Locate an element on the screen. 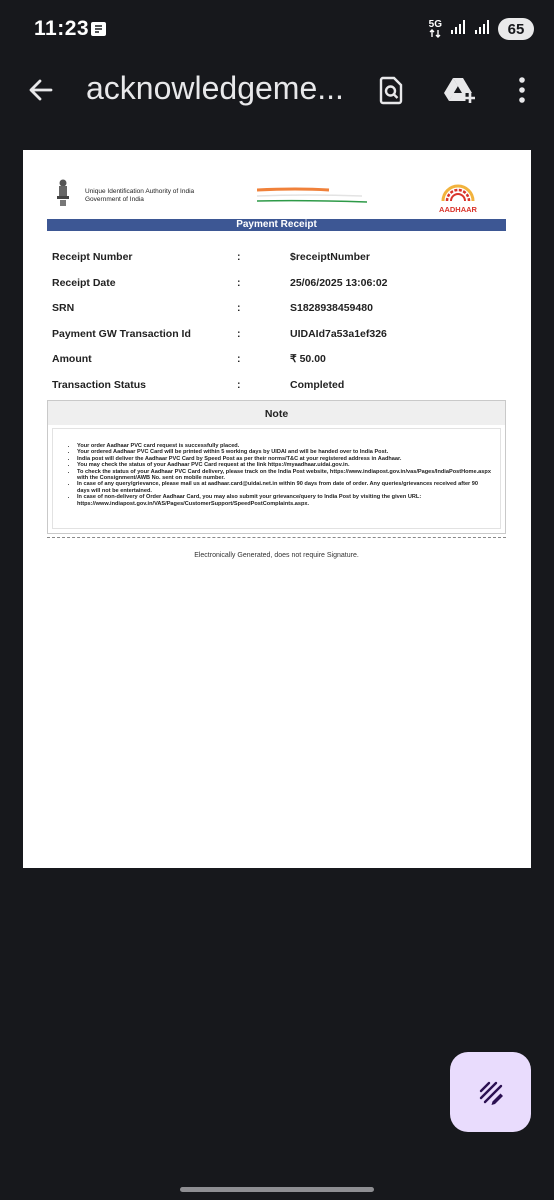 This screenshot has width=554, height=1200. battery-level: 65 is located at coordinates (516, 29).